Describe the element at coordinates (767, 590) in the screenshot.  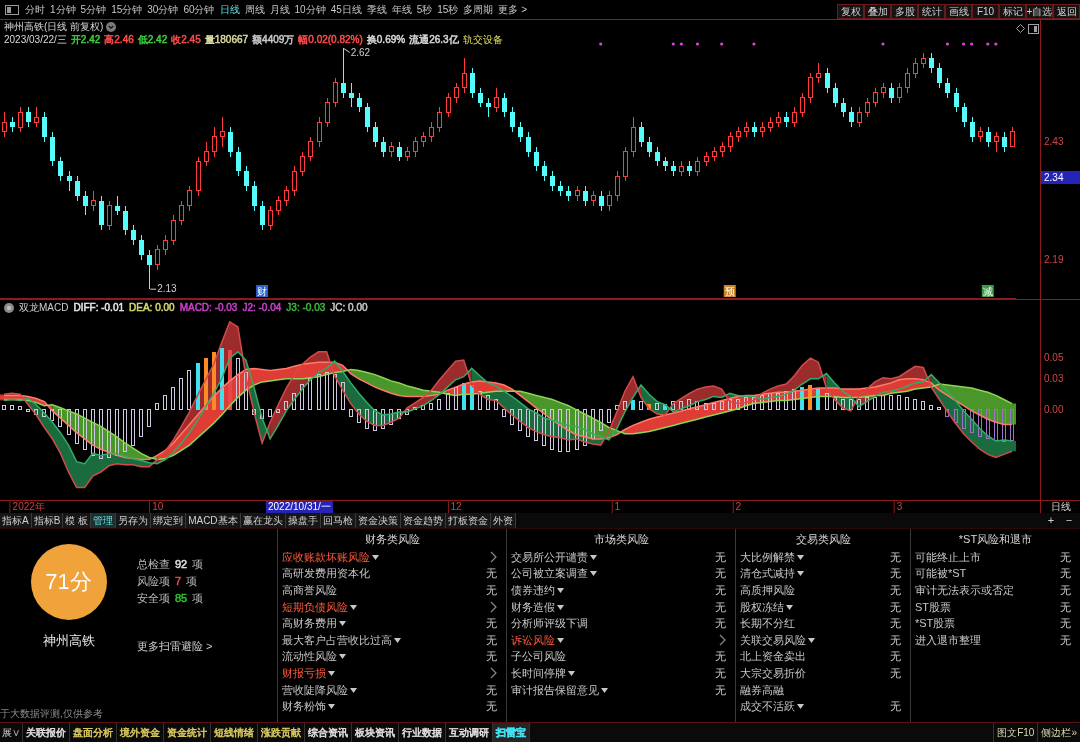
I see `risk-item-label: 高质押风险` at that location.